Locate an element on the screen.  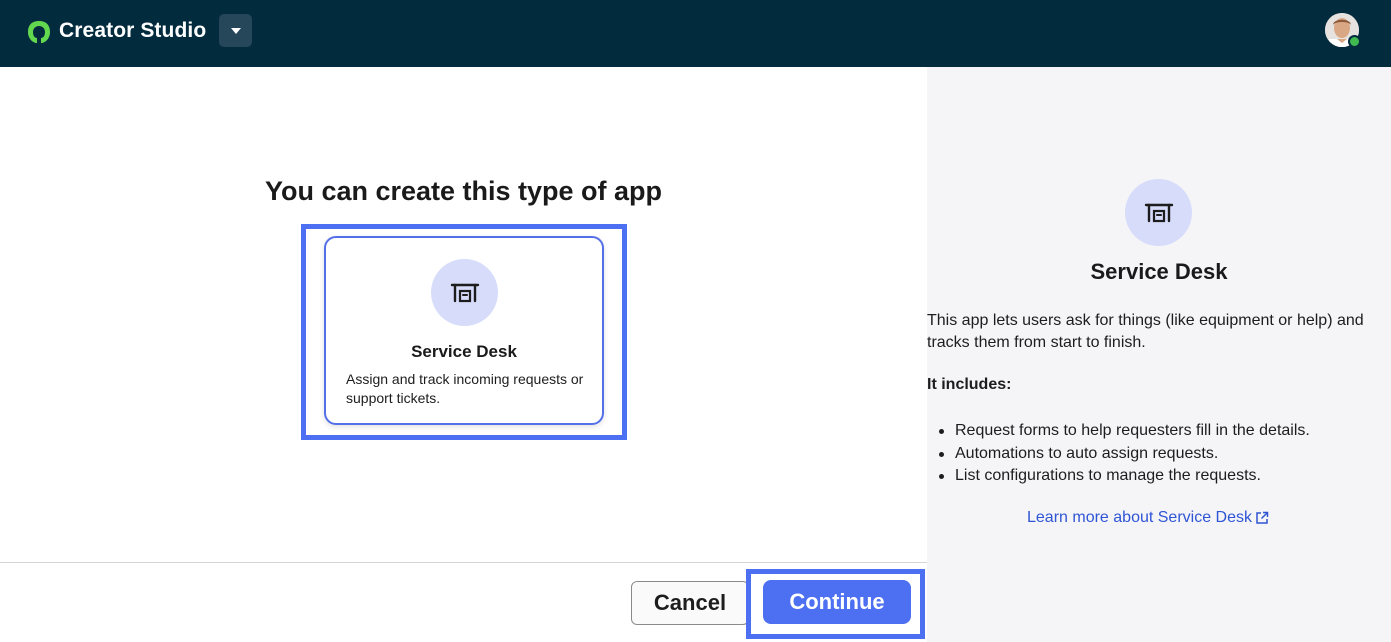
learn-more-label: Learn more about Service Desk is located at coordinates (1139, 517).